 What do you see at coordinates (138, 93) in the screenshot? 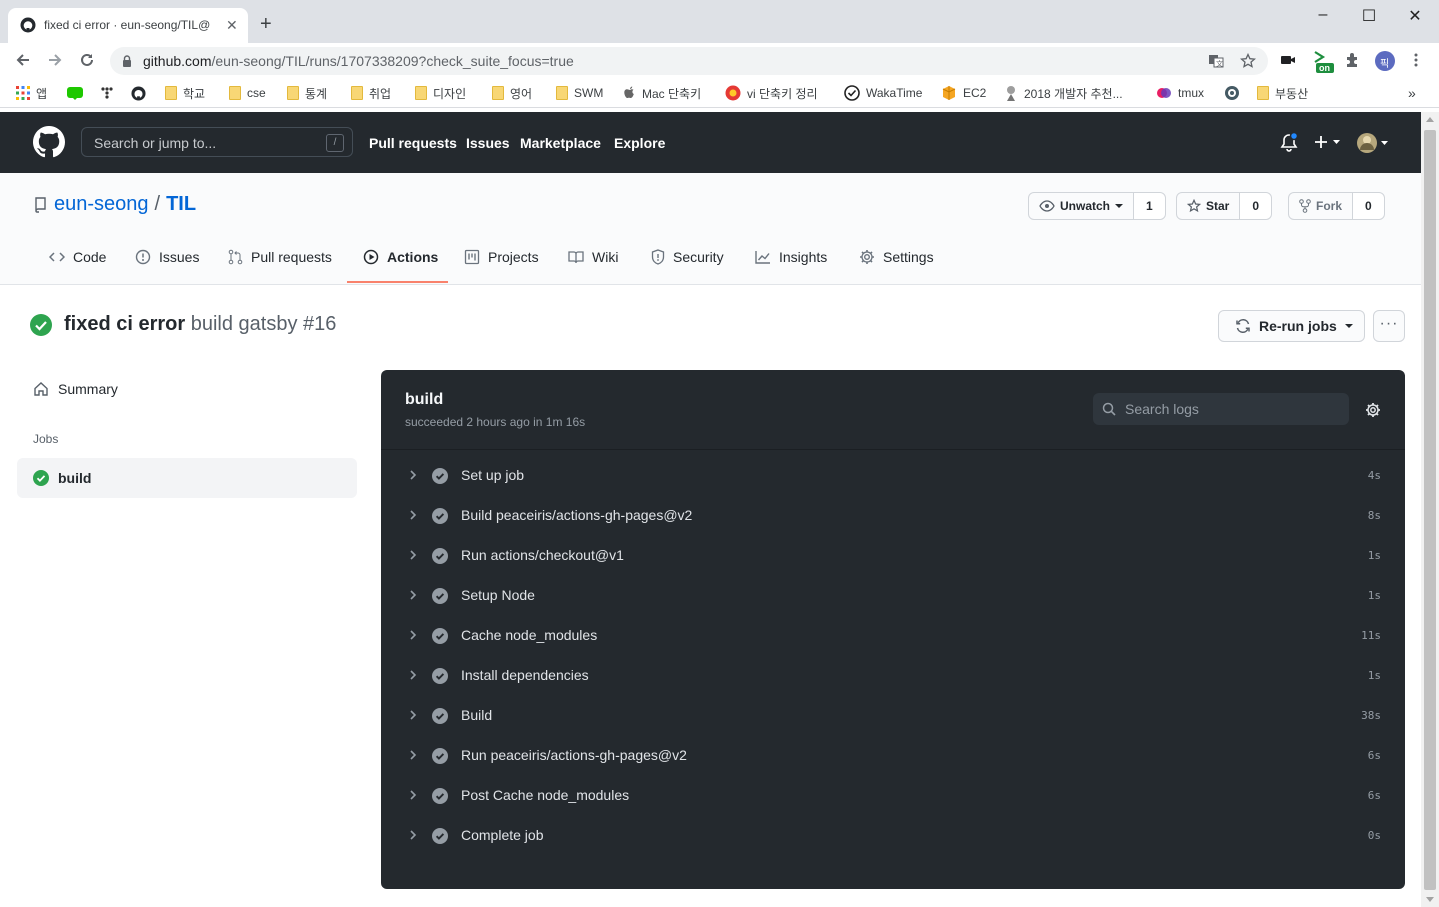
I see `github-bookmark-icon` at bounding box center [138, 93].